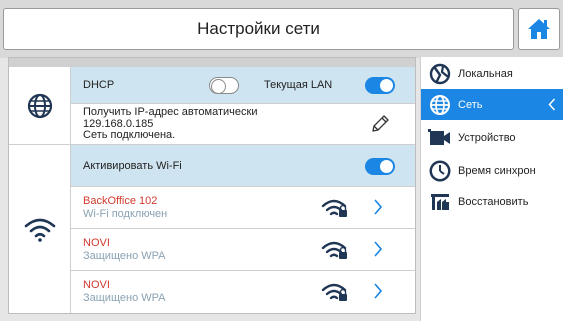 This screenshot has height=321, width=563. I want to click on sidebar-item-label: Восстановить, so click(493, 201).